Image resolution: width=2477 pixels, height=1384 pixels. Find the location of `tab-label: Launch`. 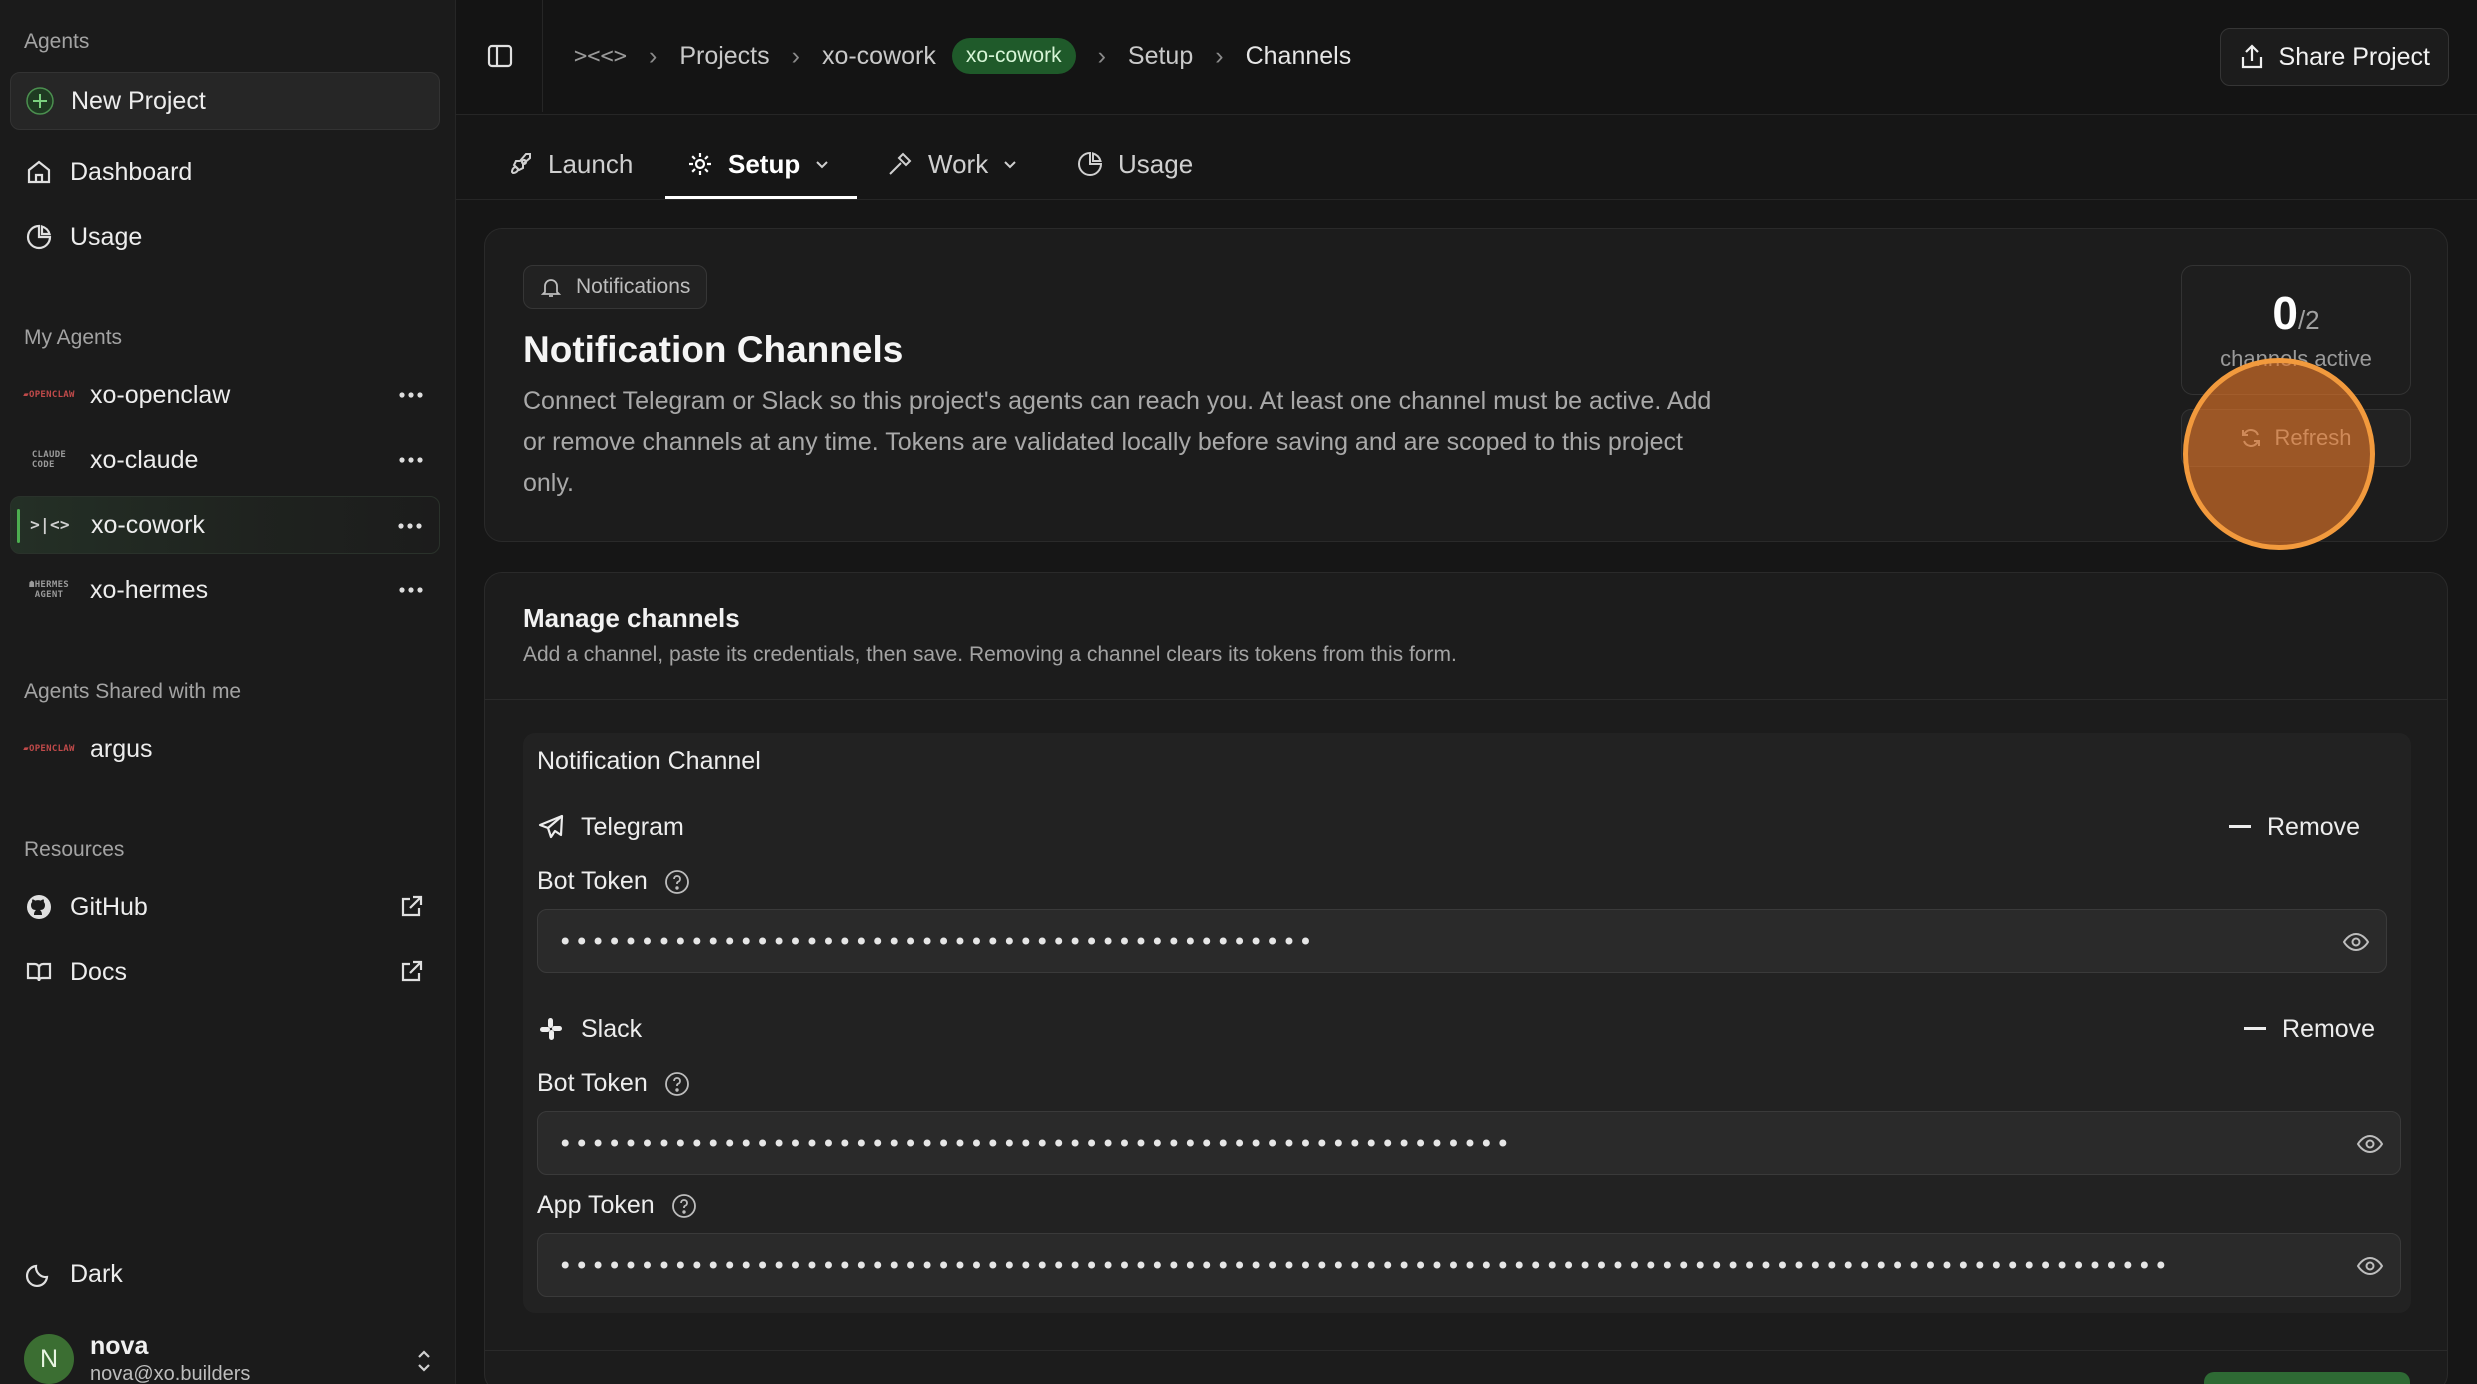

tab-label: Launch is located at coordinates (591, 163).